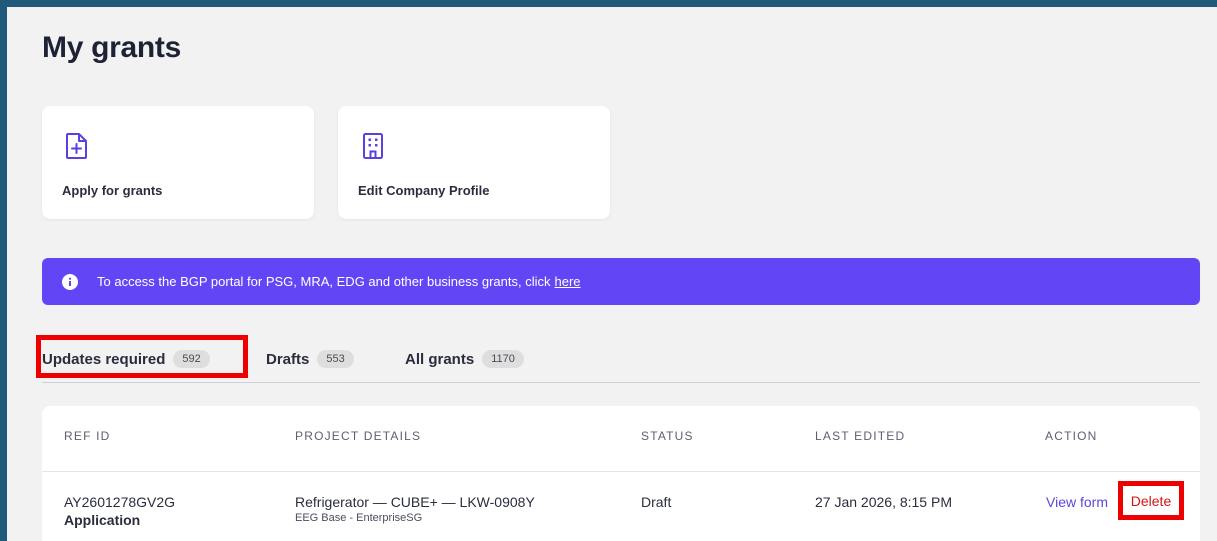  What do you see at coordinates (440, 359) in the screenshot?
I see `tab-all-grants-label: All grants` at bounding box center [440, 359].